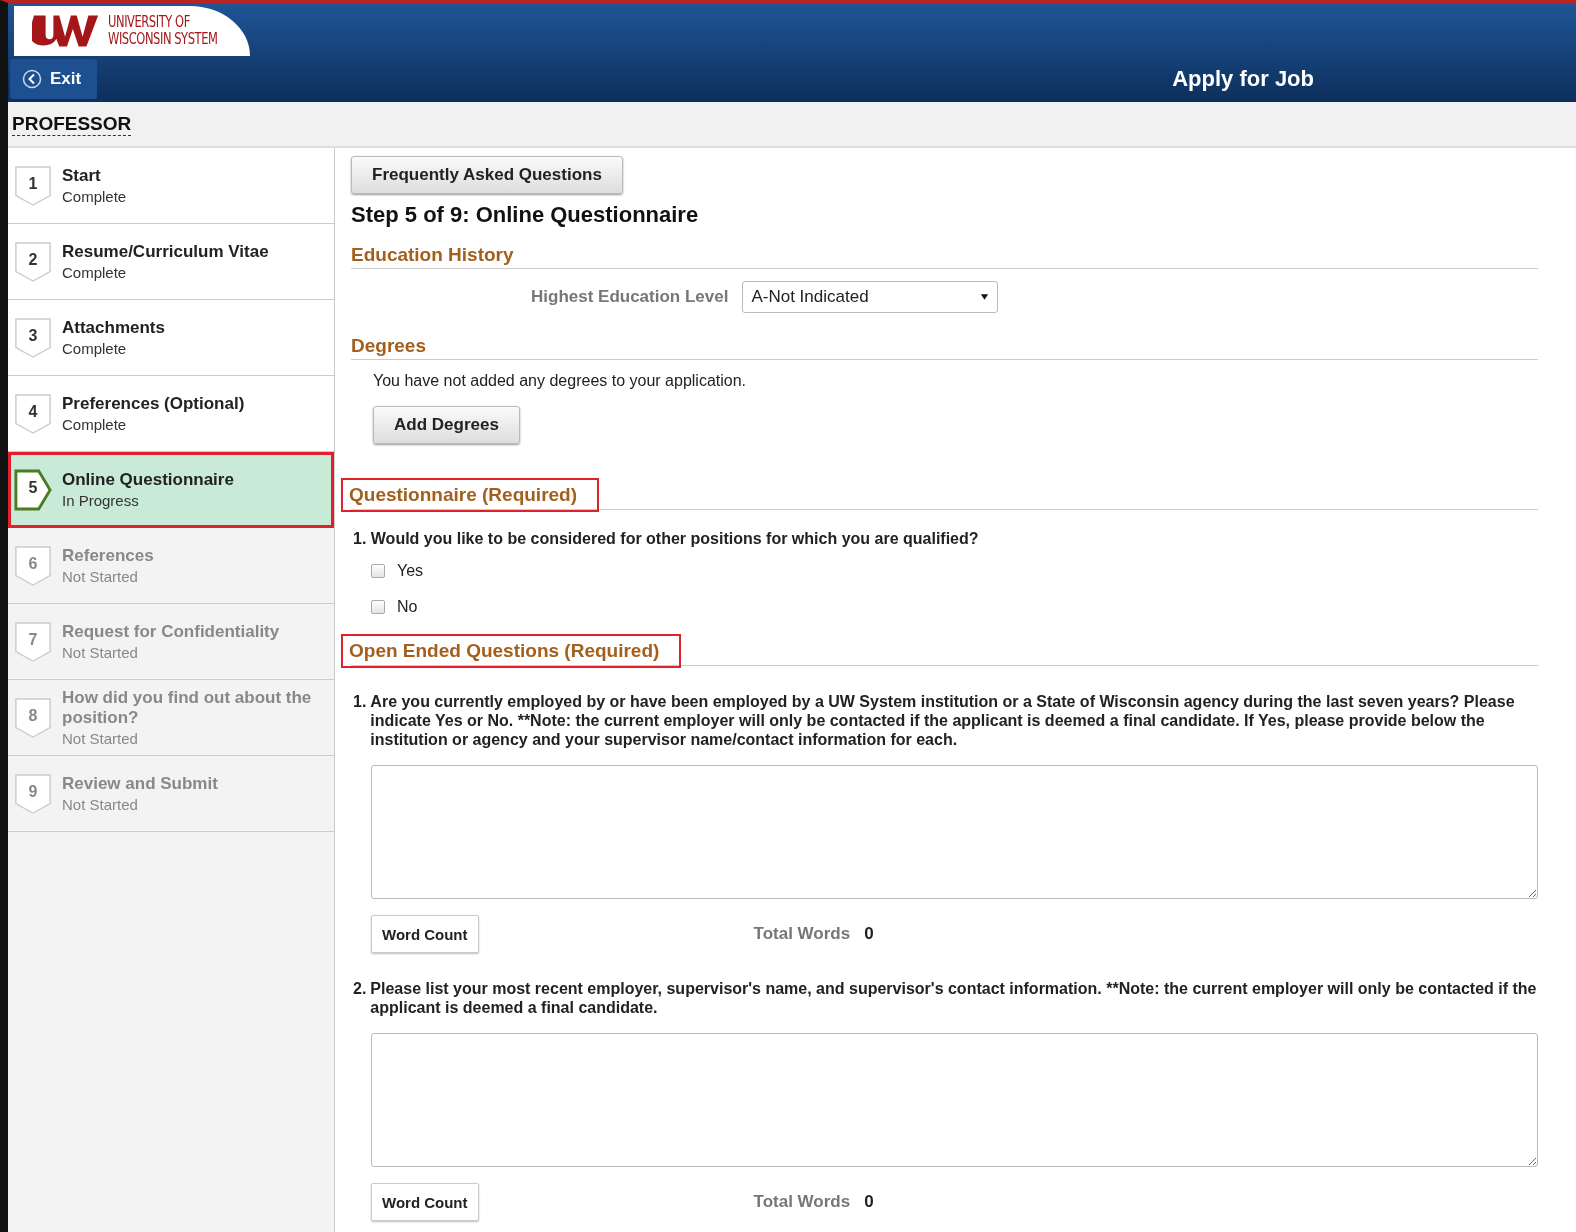 The image size is (1576, 1232). Describe the element at coordinates (954, 998) in the screenshot. I see `question-text: Please list your most recent employer, supervisor's name, and supervisor's contact information. **Note: the current employer will only be contacted if the applicant is deemed a final candidate.` at that location.